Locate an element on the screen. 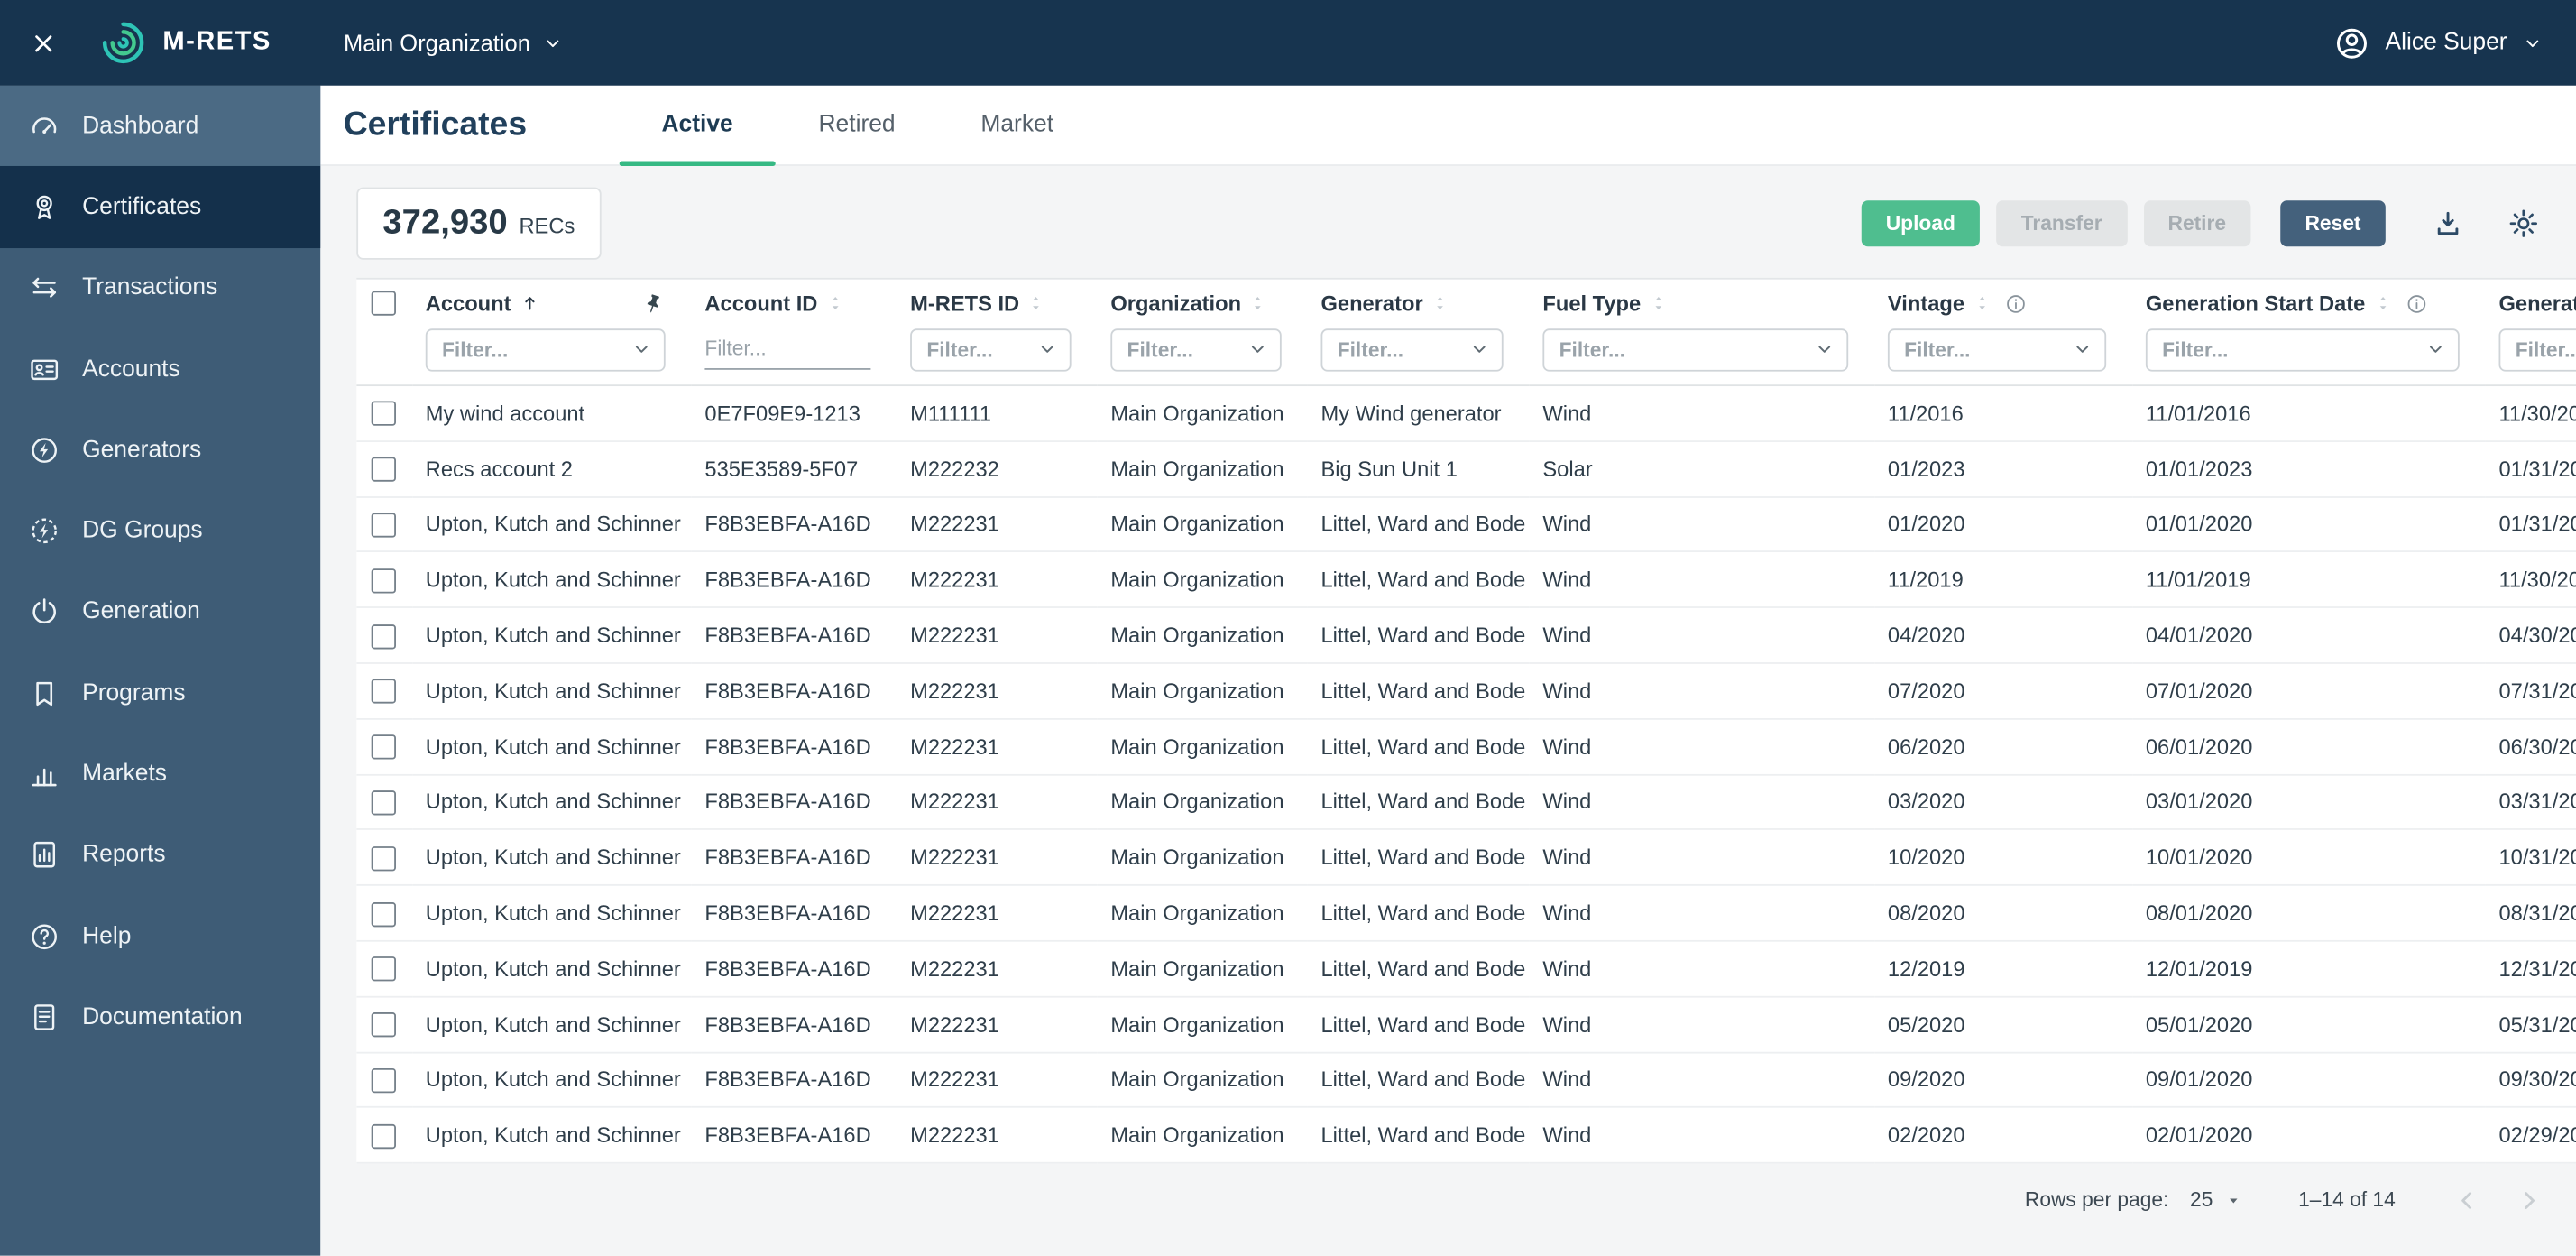 This screenshot has width=2576, height=1256. previous-page-button is located at coordinates (2465, 1199).